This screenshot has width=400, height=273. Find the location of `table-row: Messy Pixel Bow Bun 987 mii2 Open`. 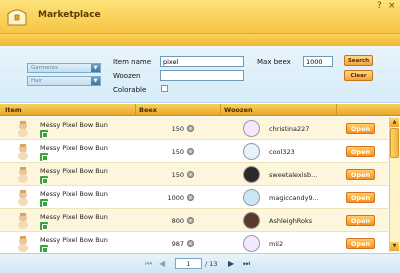

table-row: Messy Pixel Bow Bun 987 mii2 Open is located at coordinates (194, 242).